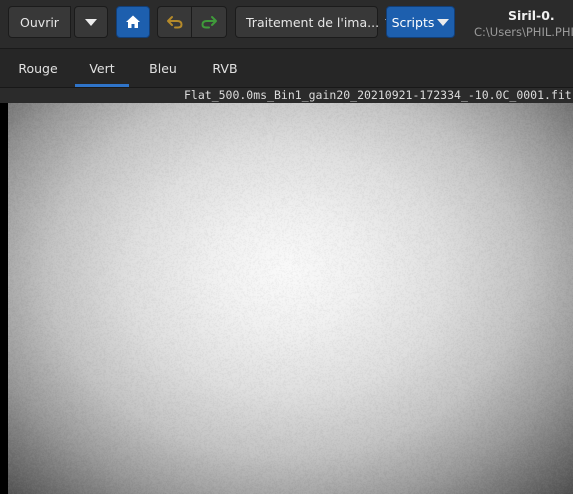  I want to click on scripts-menu-button: Scripts, so click(420, 22).